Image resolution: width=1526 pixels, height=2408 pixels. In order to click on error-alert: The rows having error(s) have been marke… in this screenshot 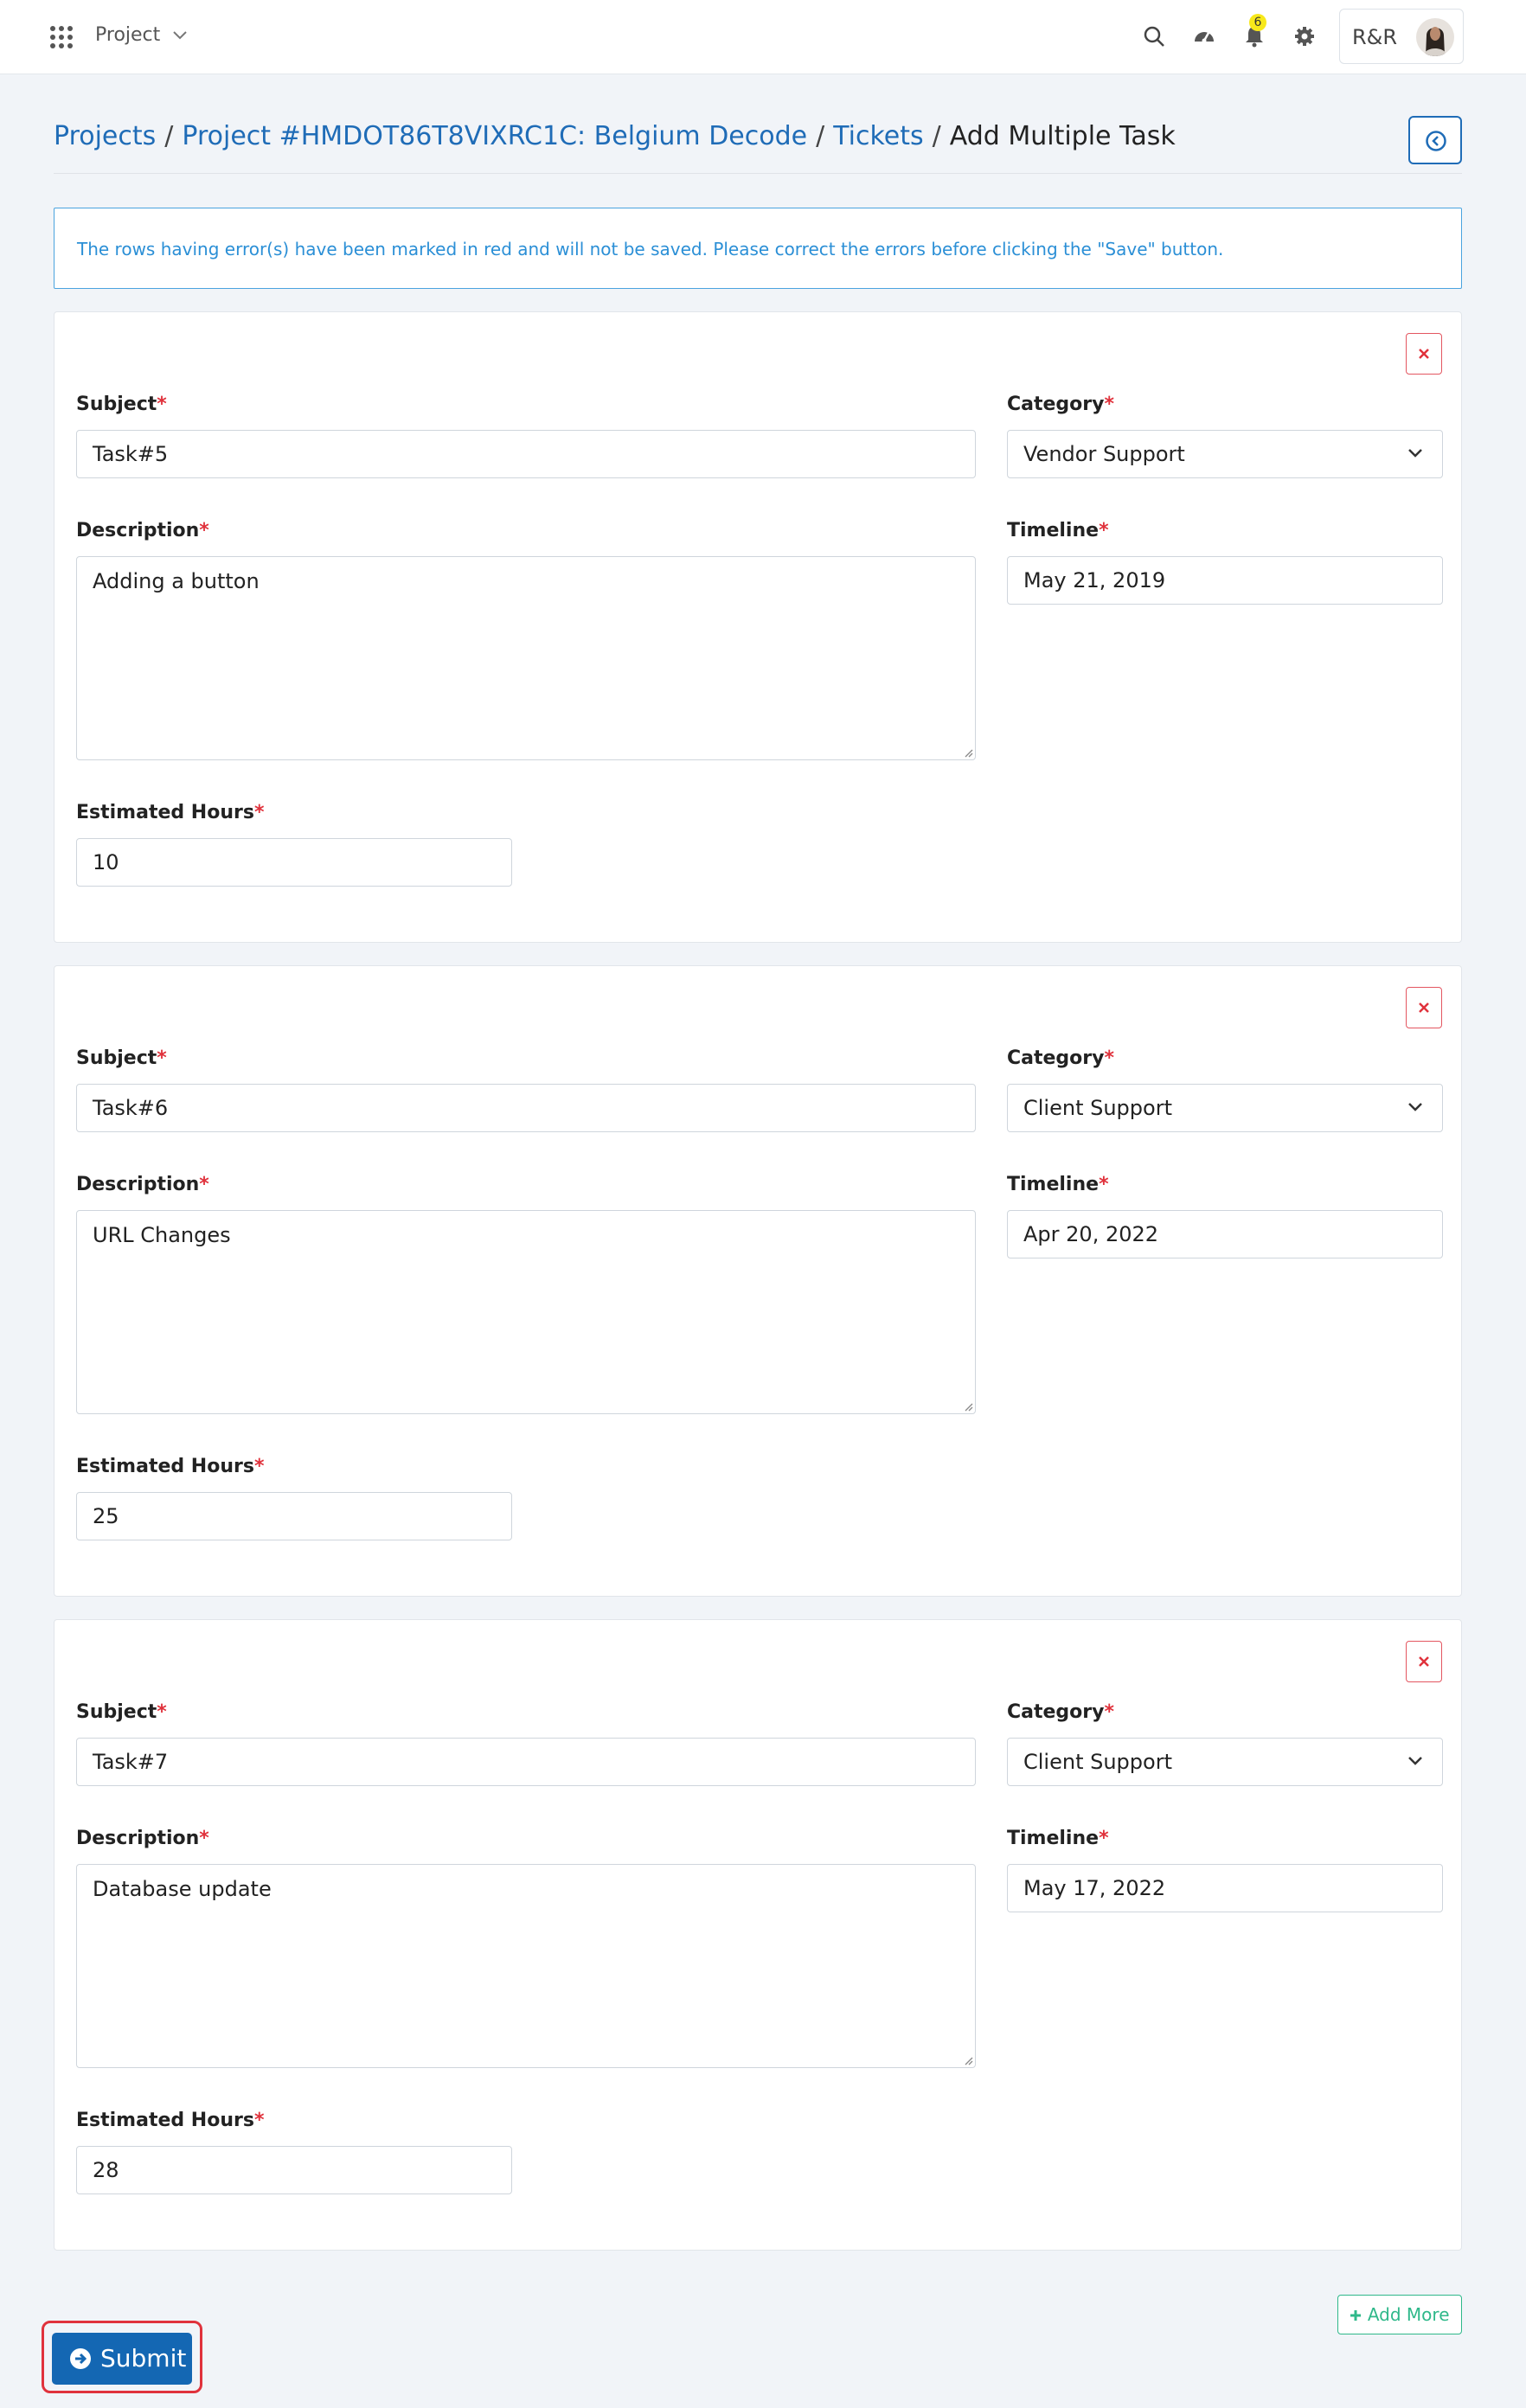, I will do `click(758, 248)`.